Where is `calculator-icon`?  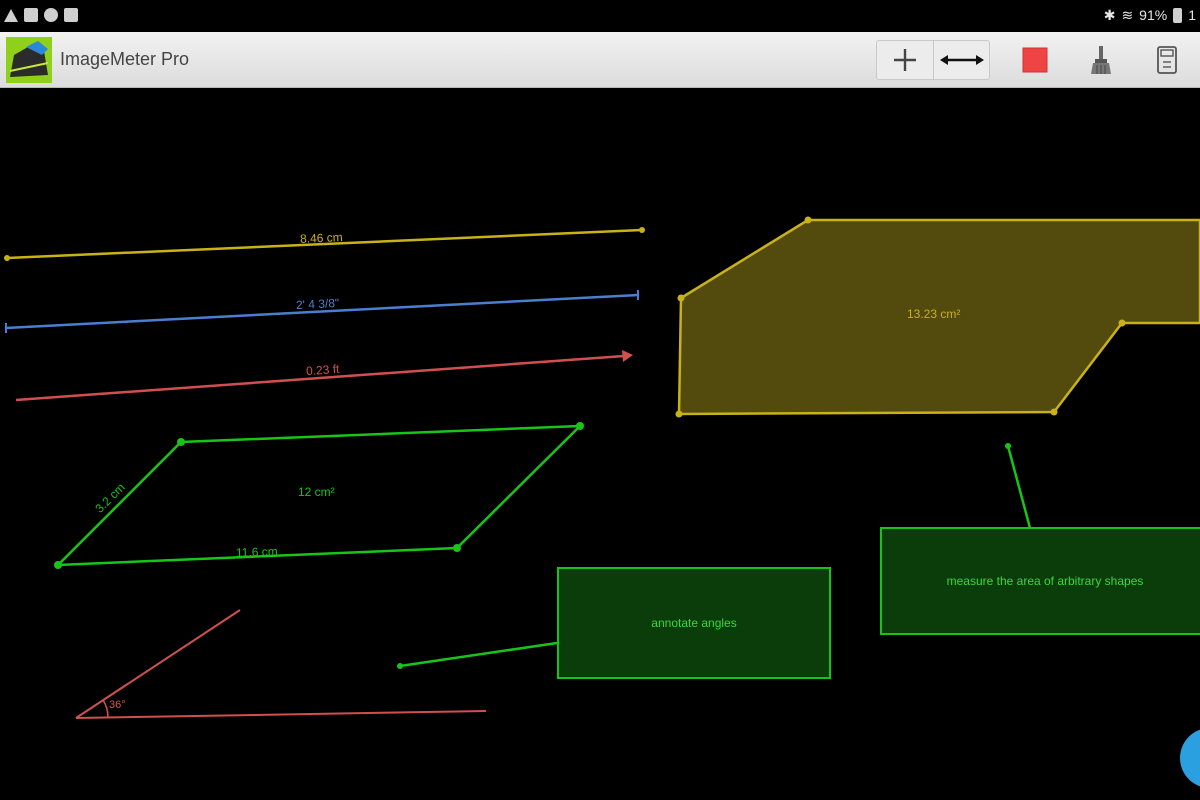 calculator-icon is located at coordinates (1167, 60).